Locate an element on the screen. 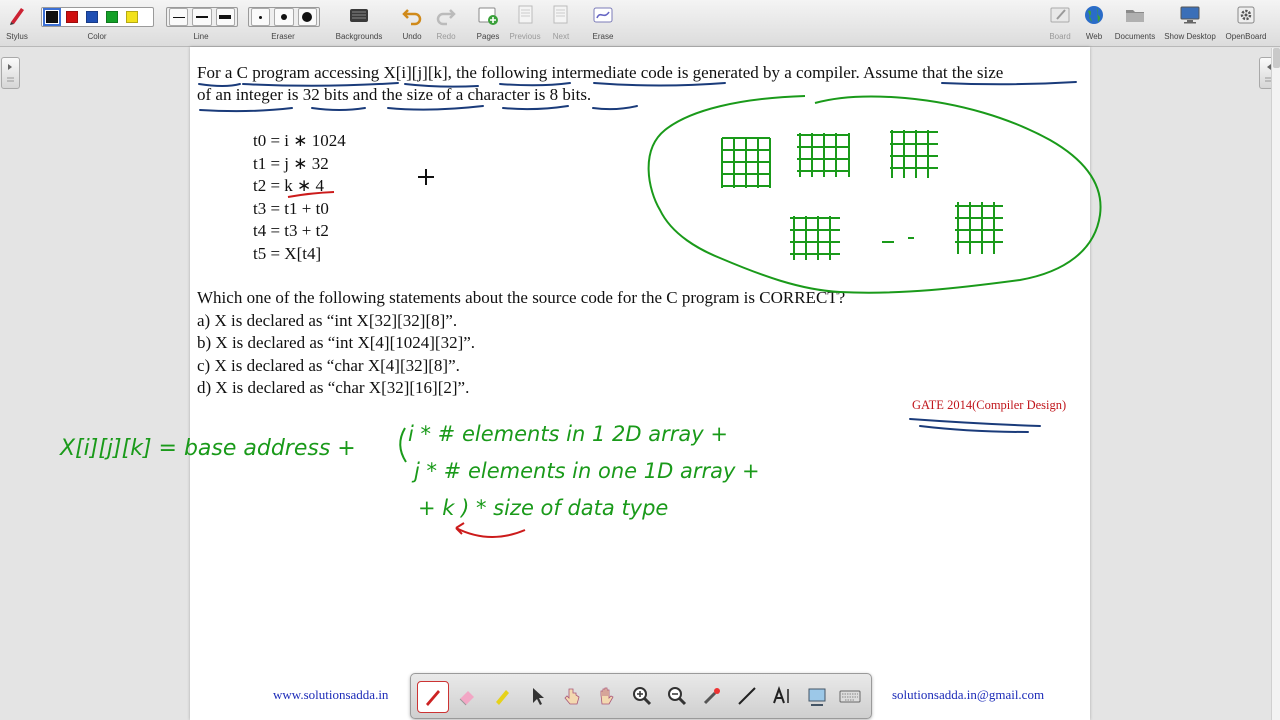 The width and height of the screenshot is (1280, 720). documents-button: Documents is located at coordinates (1135, 23).